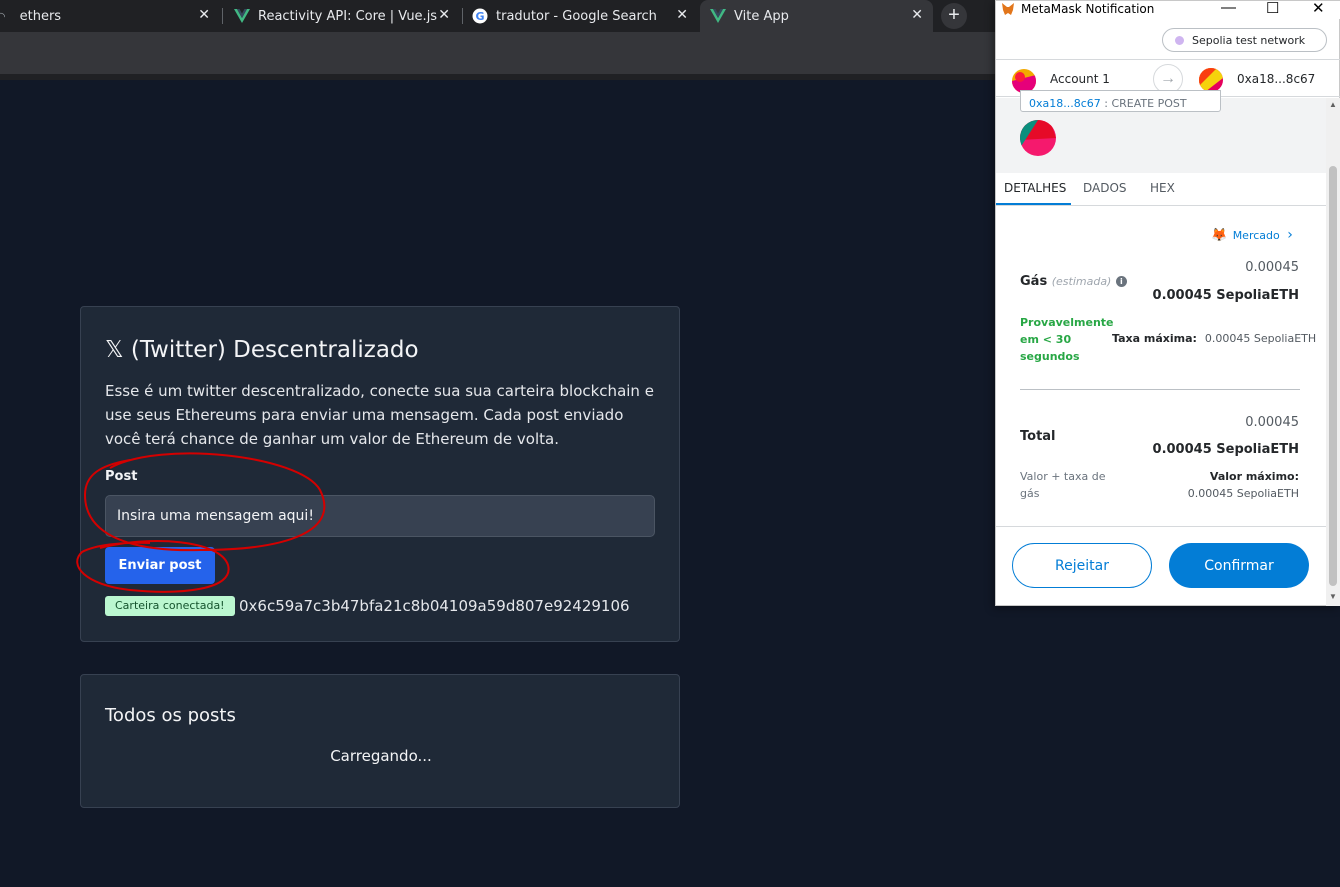  I want to click on scroll-thumb, so click(1333, 376).